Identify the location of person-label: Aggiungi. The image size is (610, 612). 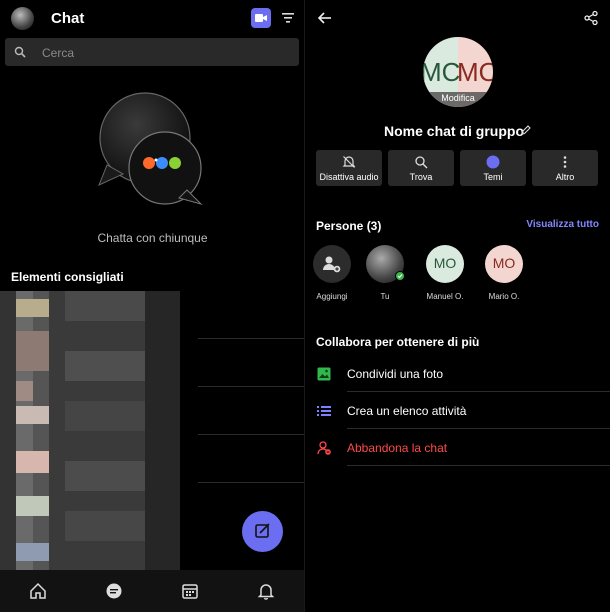
(332, 296).